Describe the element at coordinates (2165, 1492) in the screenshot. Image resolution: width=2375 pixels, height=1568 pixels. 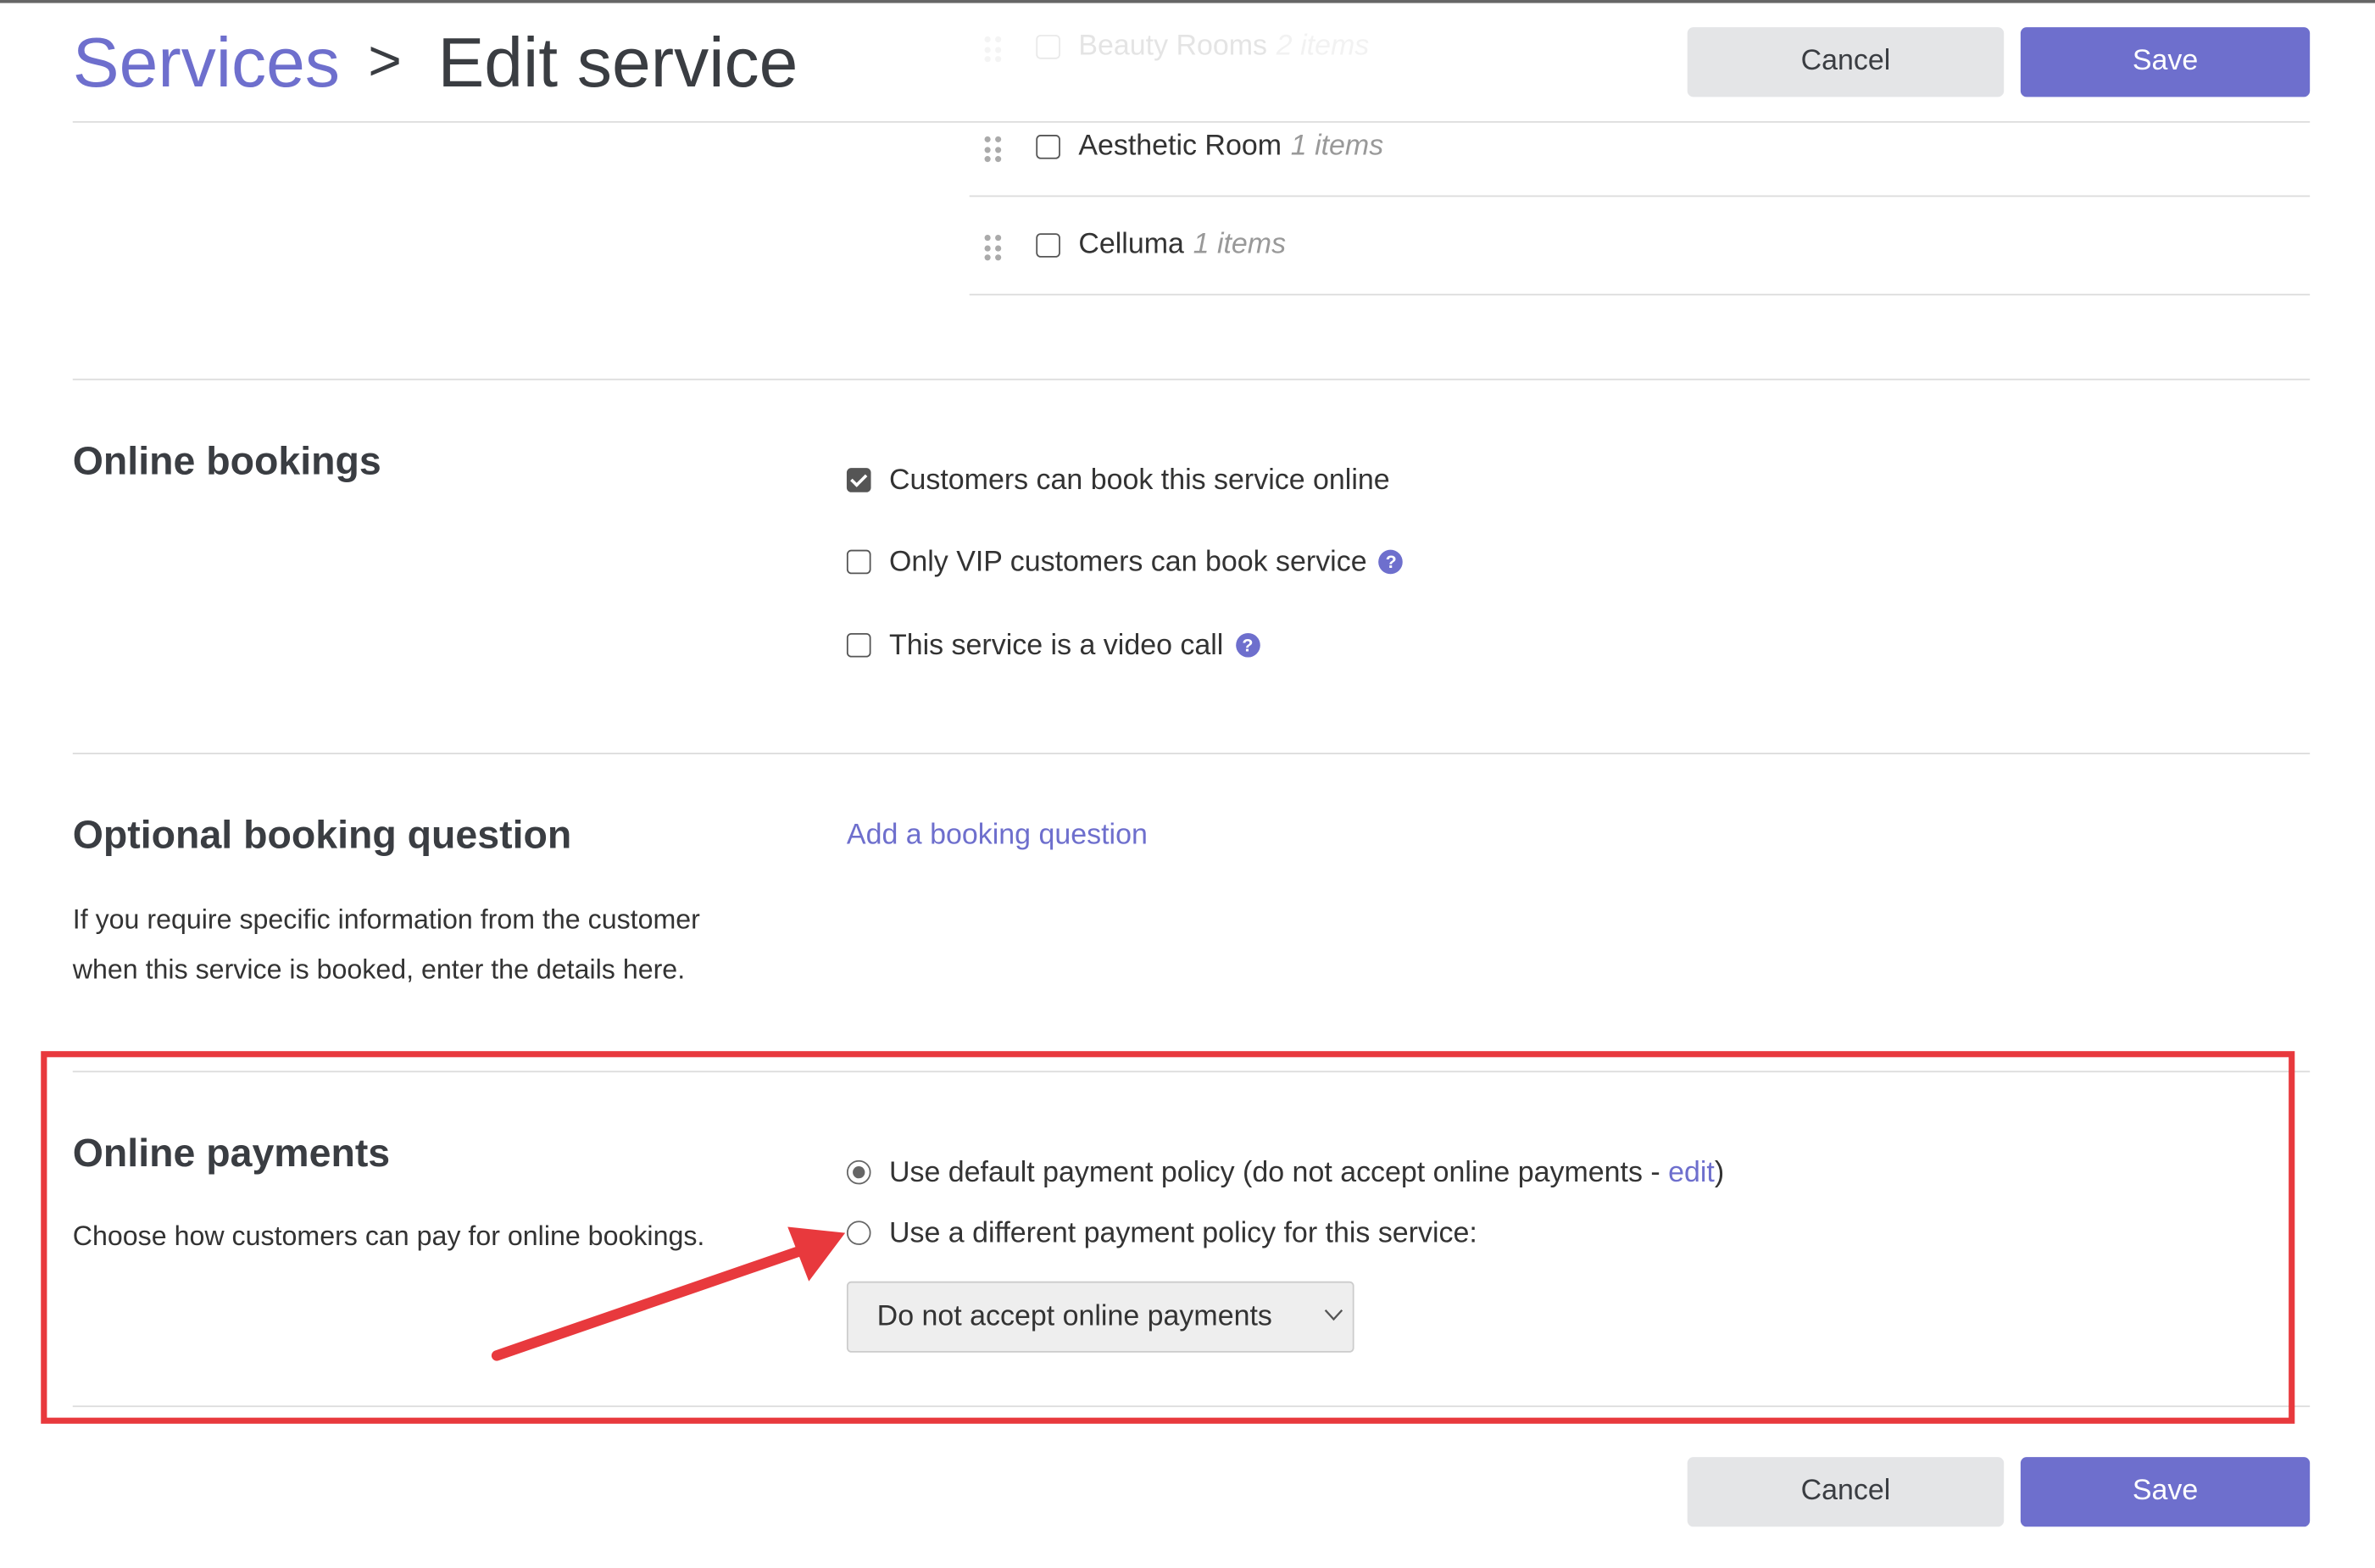
I see `footer-save-button: Save` at that location.